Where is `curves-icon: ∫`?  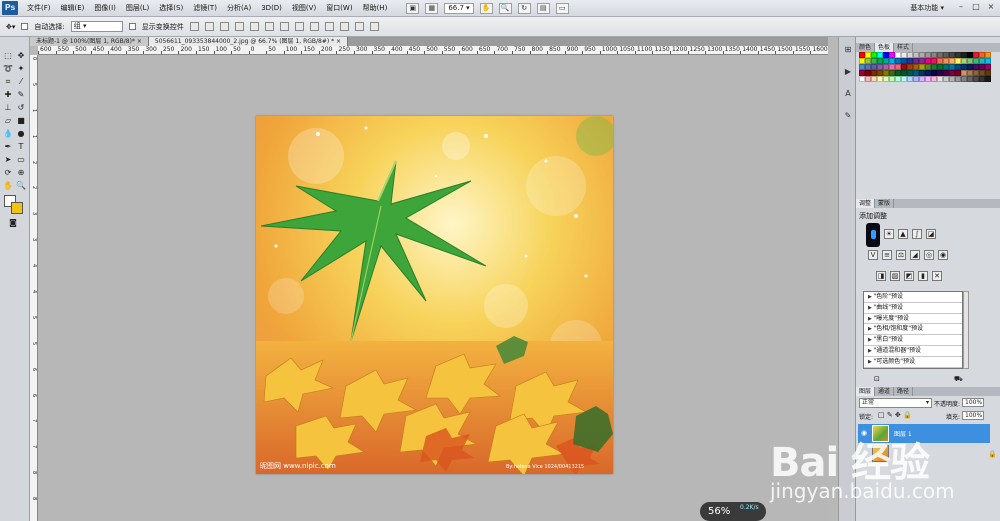 curves-icon: ∫ is located at coordinates (917, 234).